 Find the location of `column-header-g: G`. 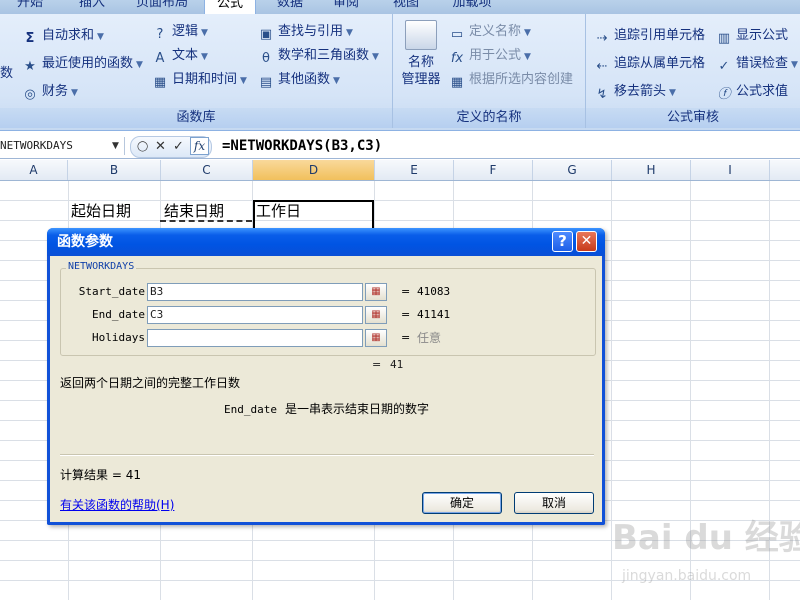

column-header-g: G is located at coordinates (572, 170).